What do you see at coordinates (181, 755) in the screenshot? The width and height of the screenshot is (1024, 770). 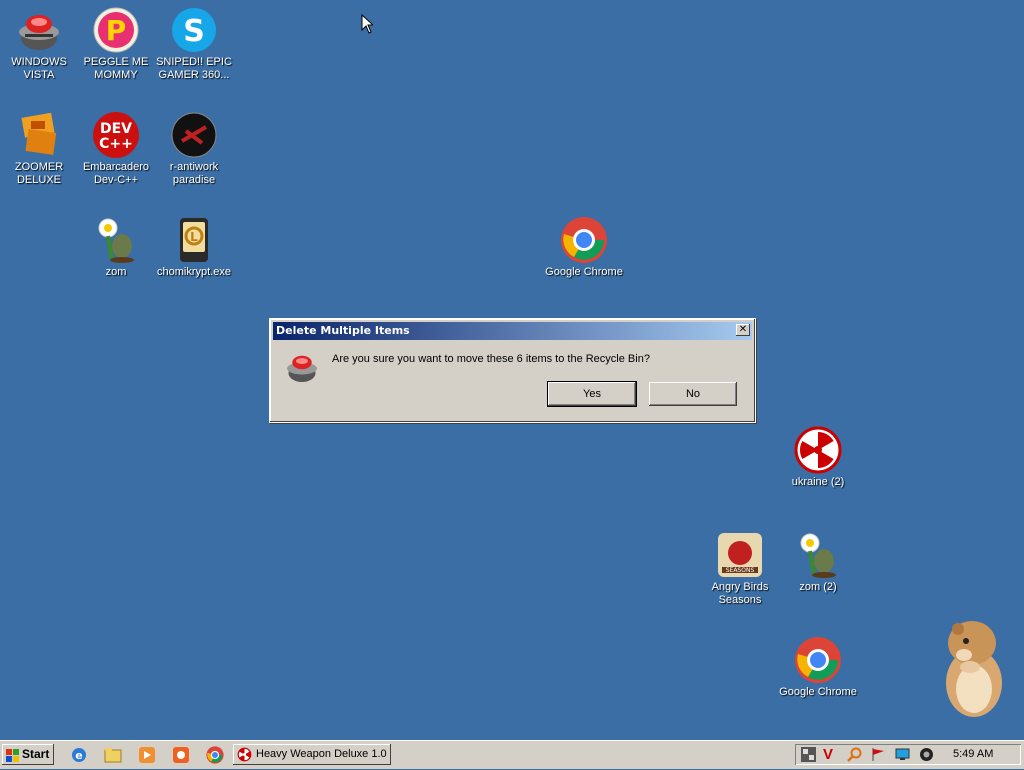 I see `app-launcher-icon` at bounding box center [181, 755].